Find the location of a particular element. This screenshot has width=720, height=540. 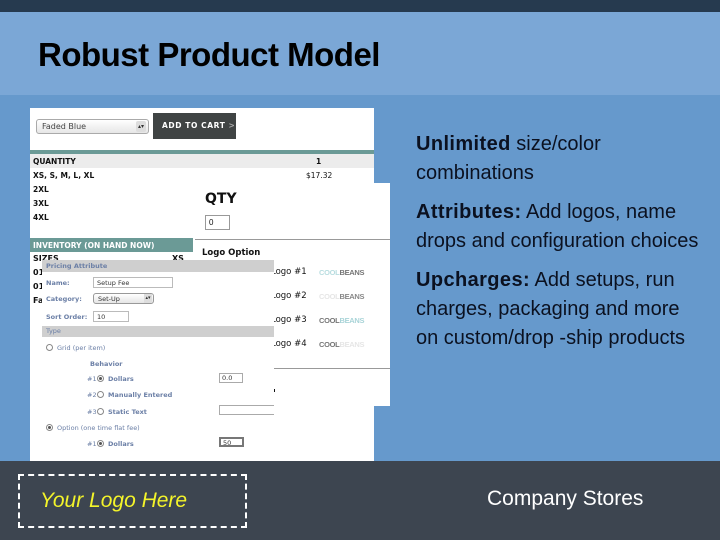

option-radio is located at coordinates (49, 427).